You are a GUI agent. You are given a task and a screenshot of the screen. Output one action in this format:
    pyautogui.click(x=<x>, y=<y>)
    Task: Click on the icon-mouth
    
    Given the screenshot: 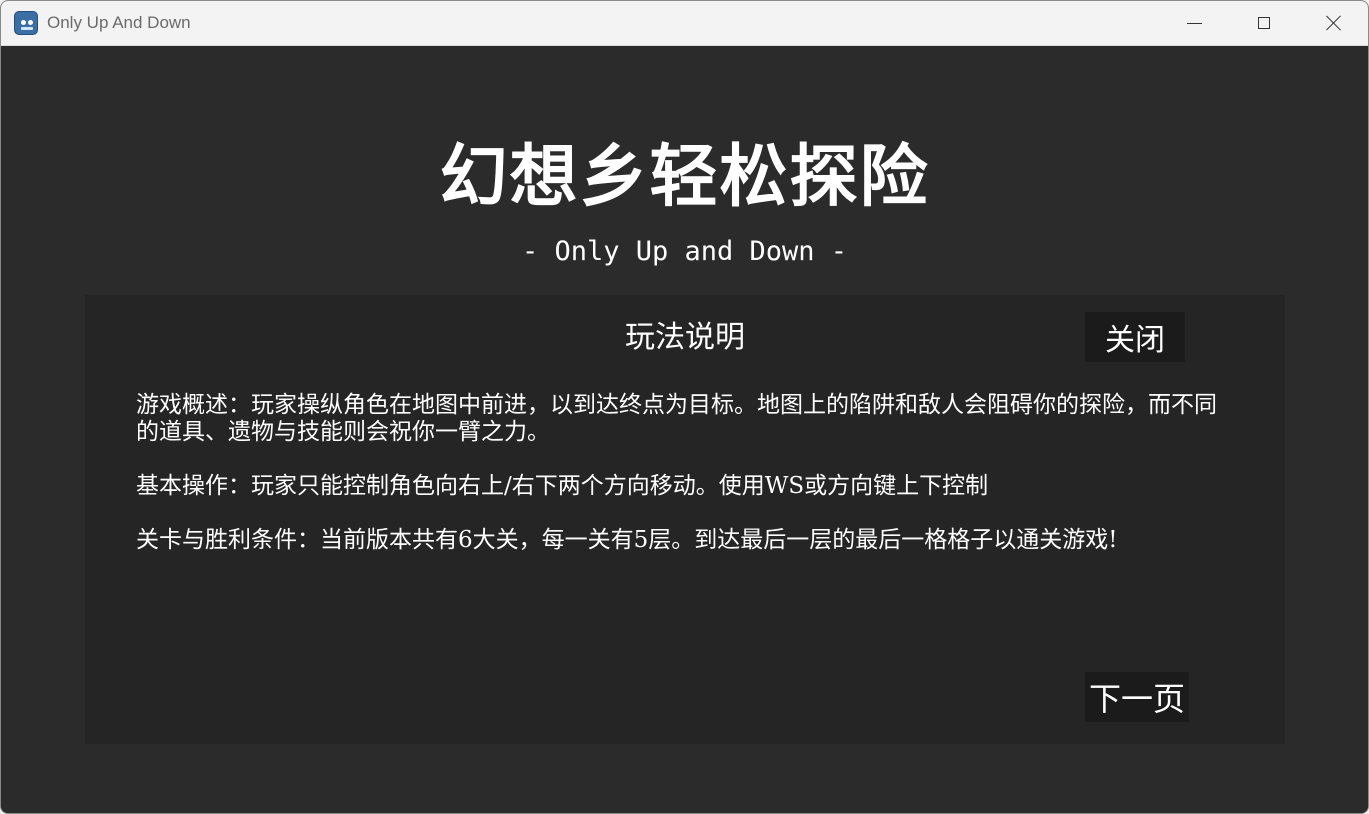 What is the action you would take?
    pyautogui.click(x=27, y=28)
    